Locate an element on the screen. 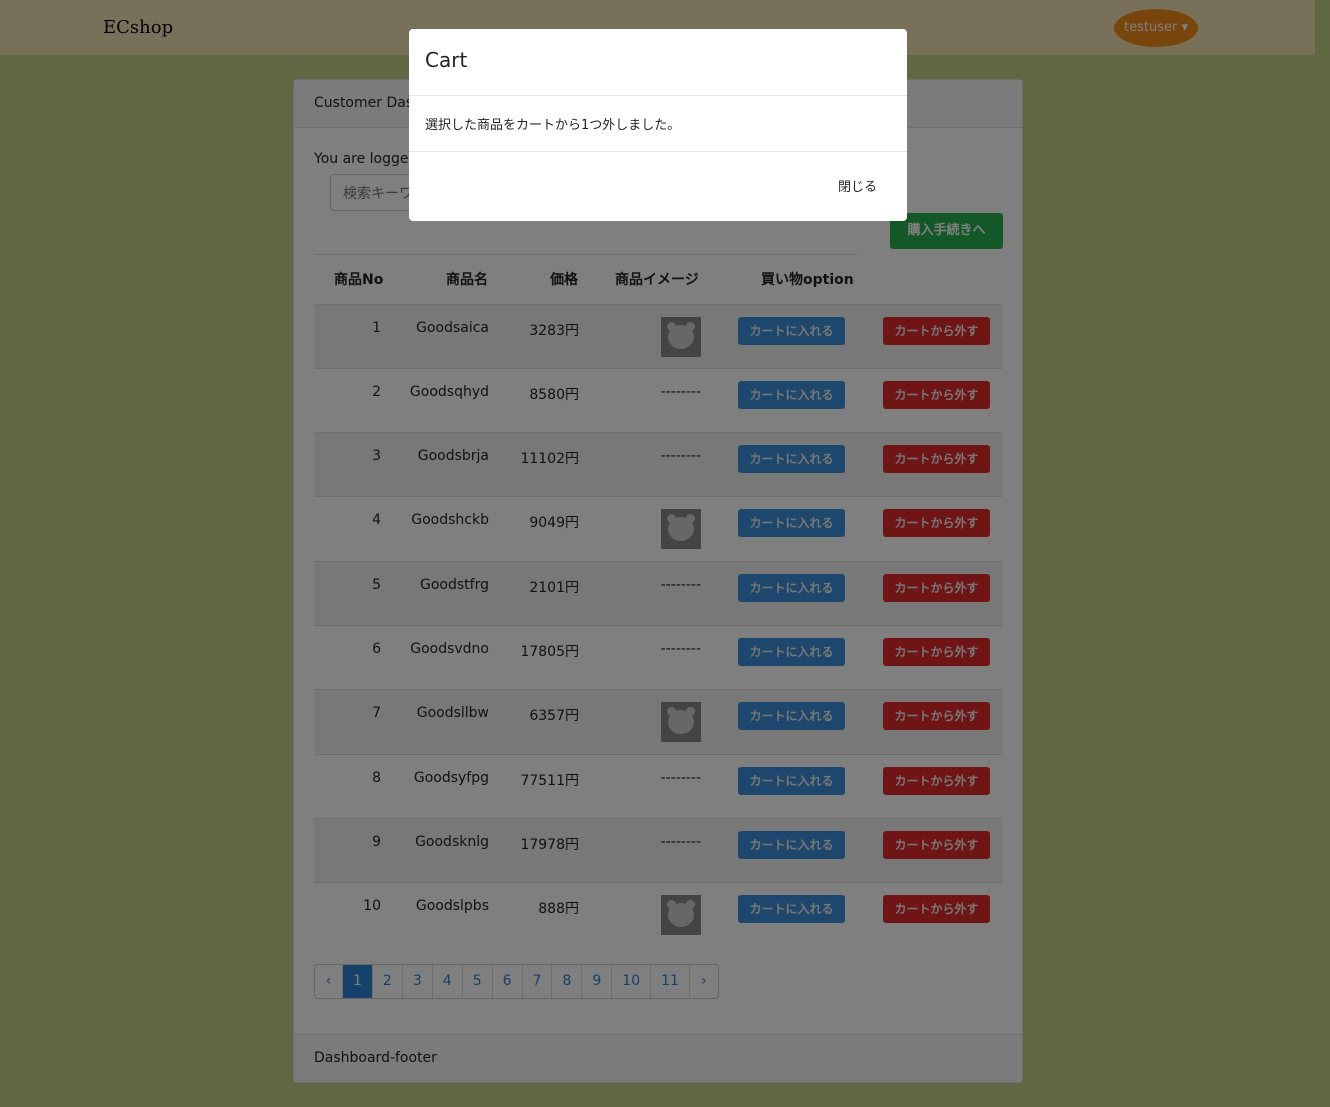 The width and height of the screenshot is (1330, 1107). cart-modal: Cart 選択した商品をカートから1つ外しました。 閉じる is located at coordinates (658, 125).